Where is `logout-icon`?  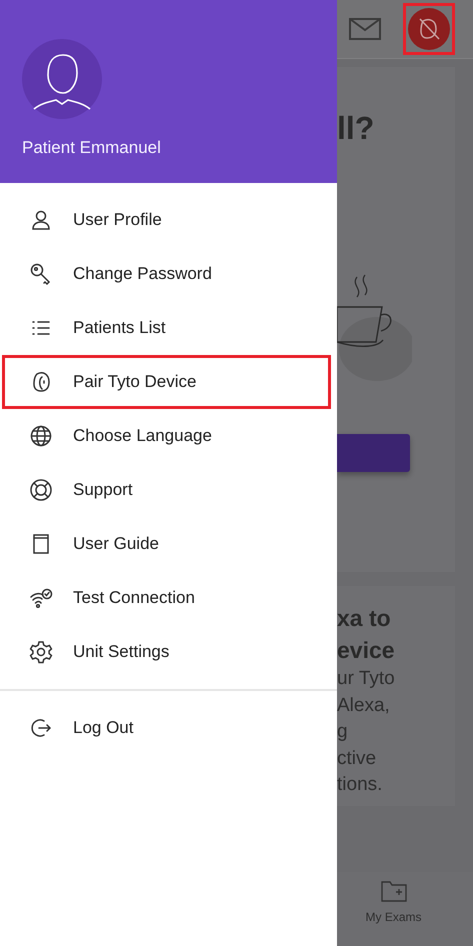
logout-icon is located at coordinates (41, 728).